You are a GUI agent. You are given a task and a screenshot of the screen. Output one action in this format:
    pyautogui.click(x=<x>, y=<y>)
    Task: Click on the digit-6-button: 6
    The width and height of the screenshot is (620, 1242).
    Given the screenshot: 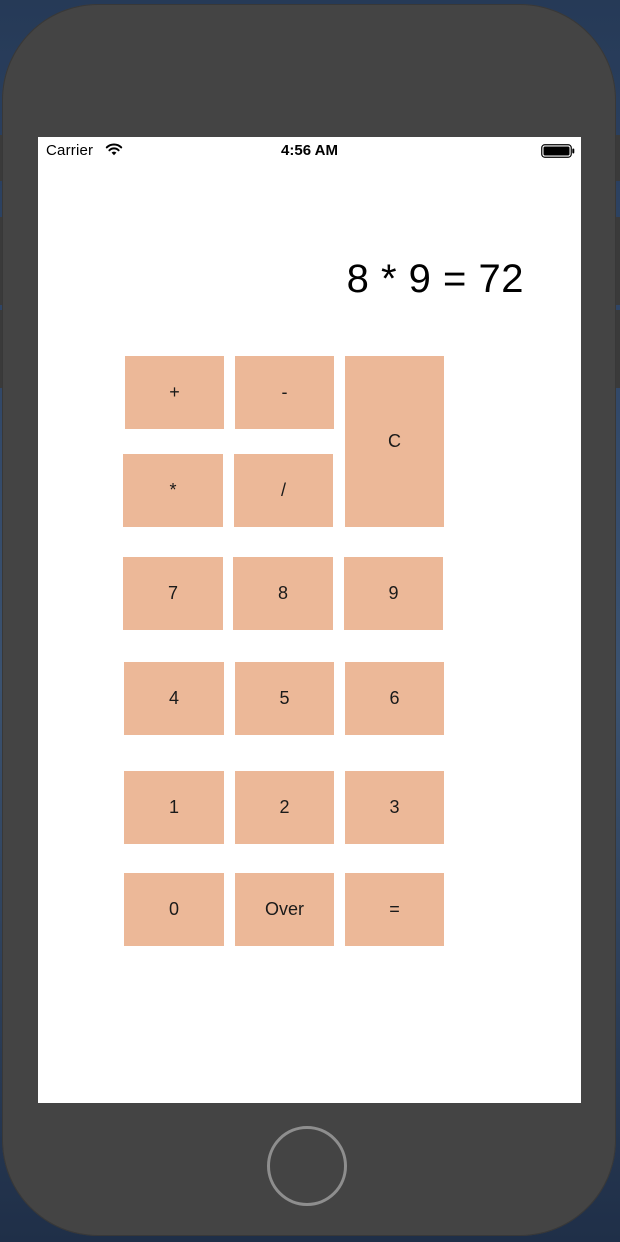 What is the action you would take?
    pyautogui.click(x=394, y=698)
    